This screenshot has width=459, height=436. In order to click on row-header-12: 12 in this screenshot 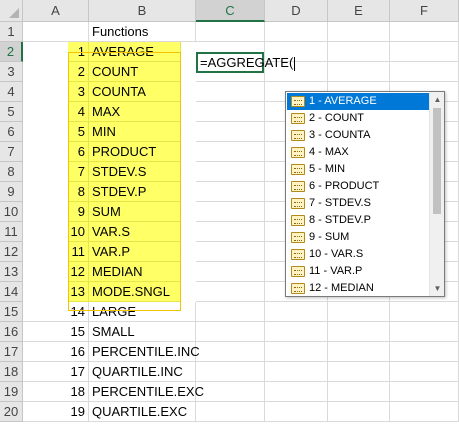, I will do `click(11, 252)`.